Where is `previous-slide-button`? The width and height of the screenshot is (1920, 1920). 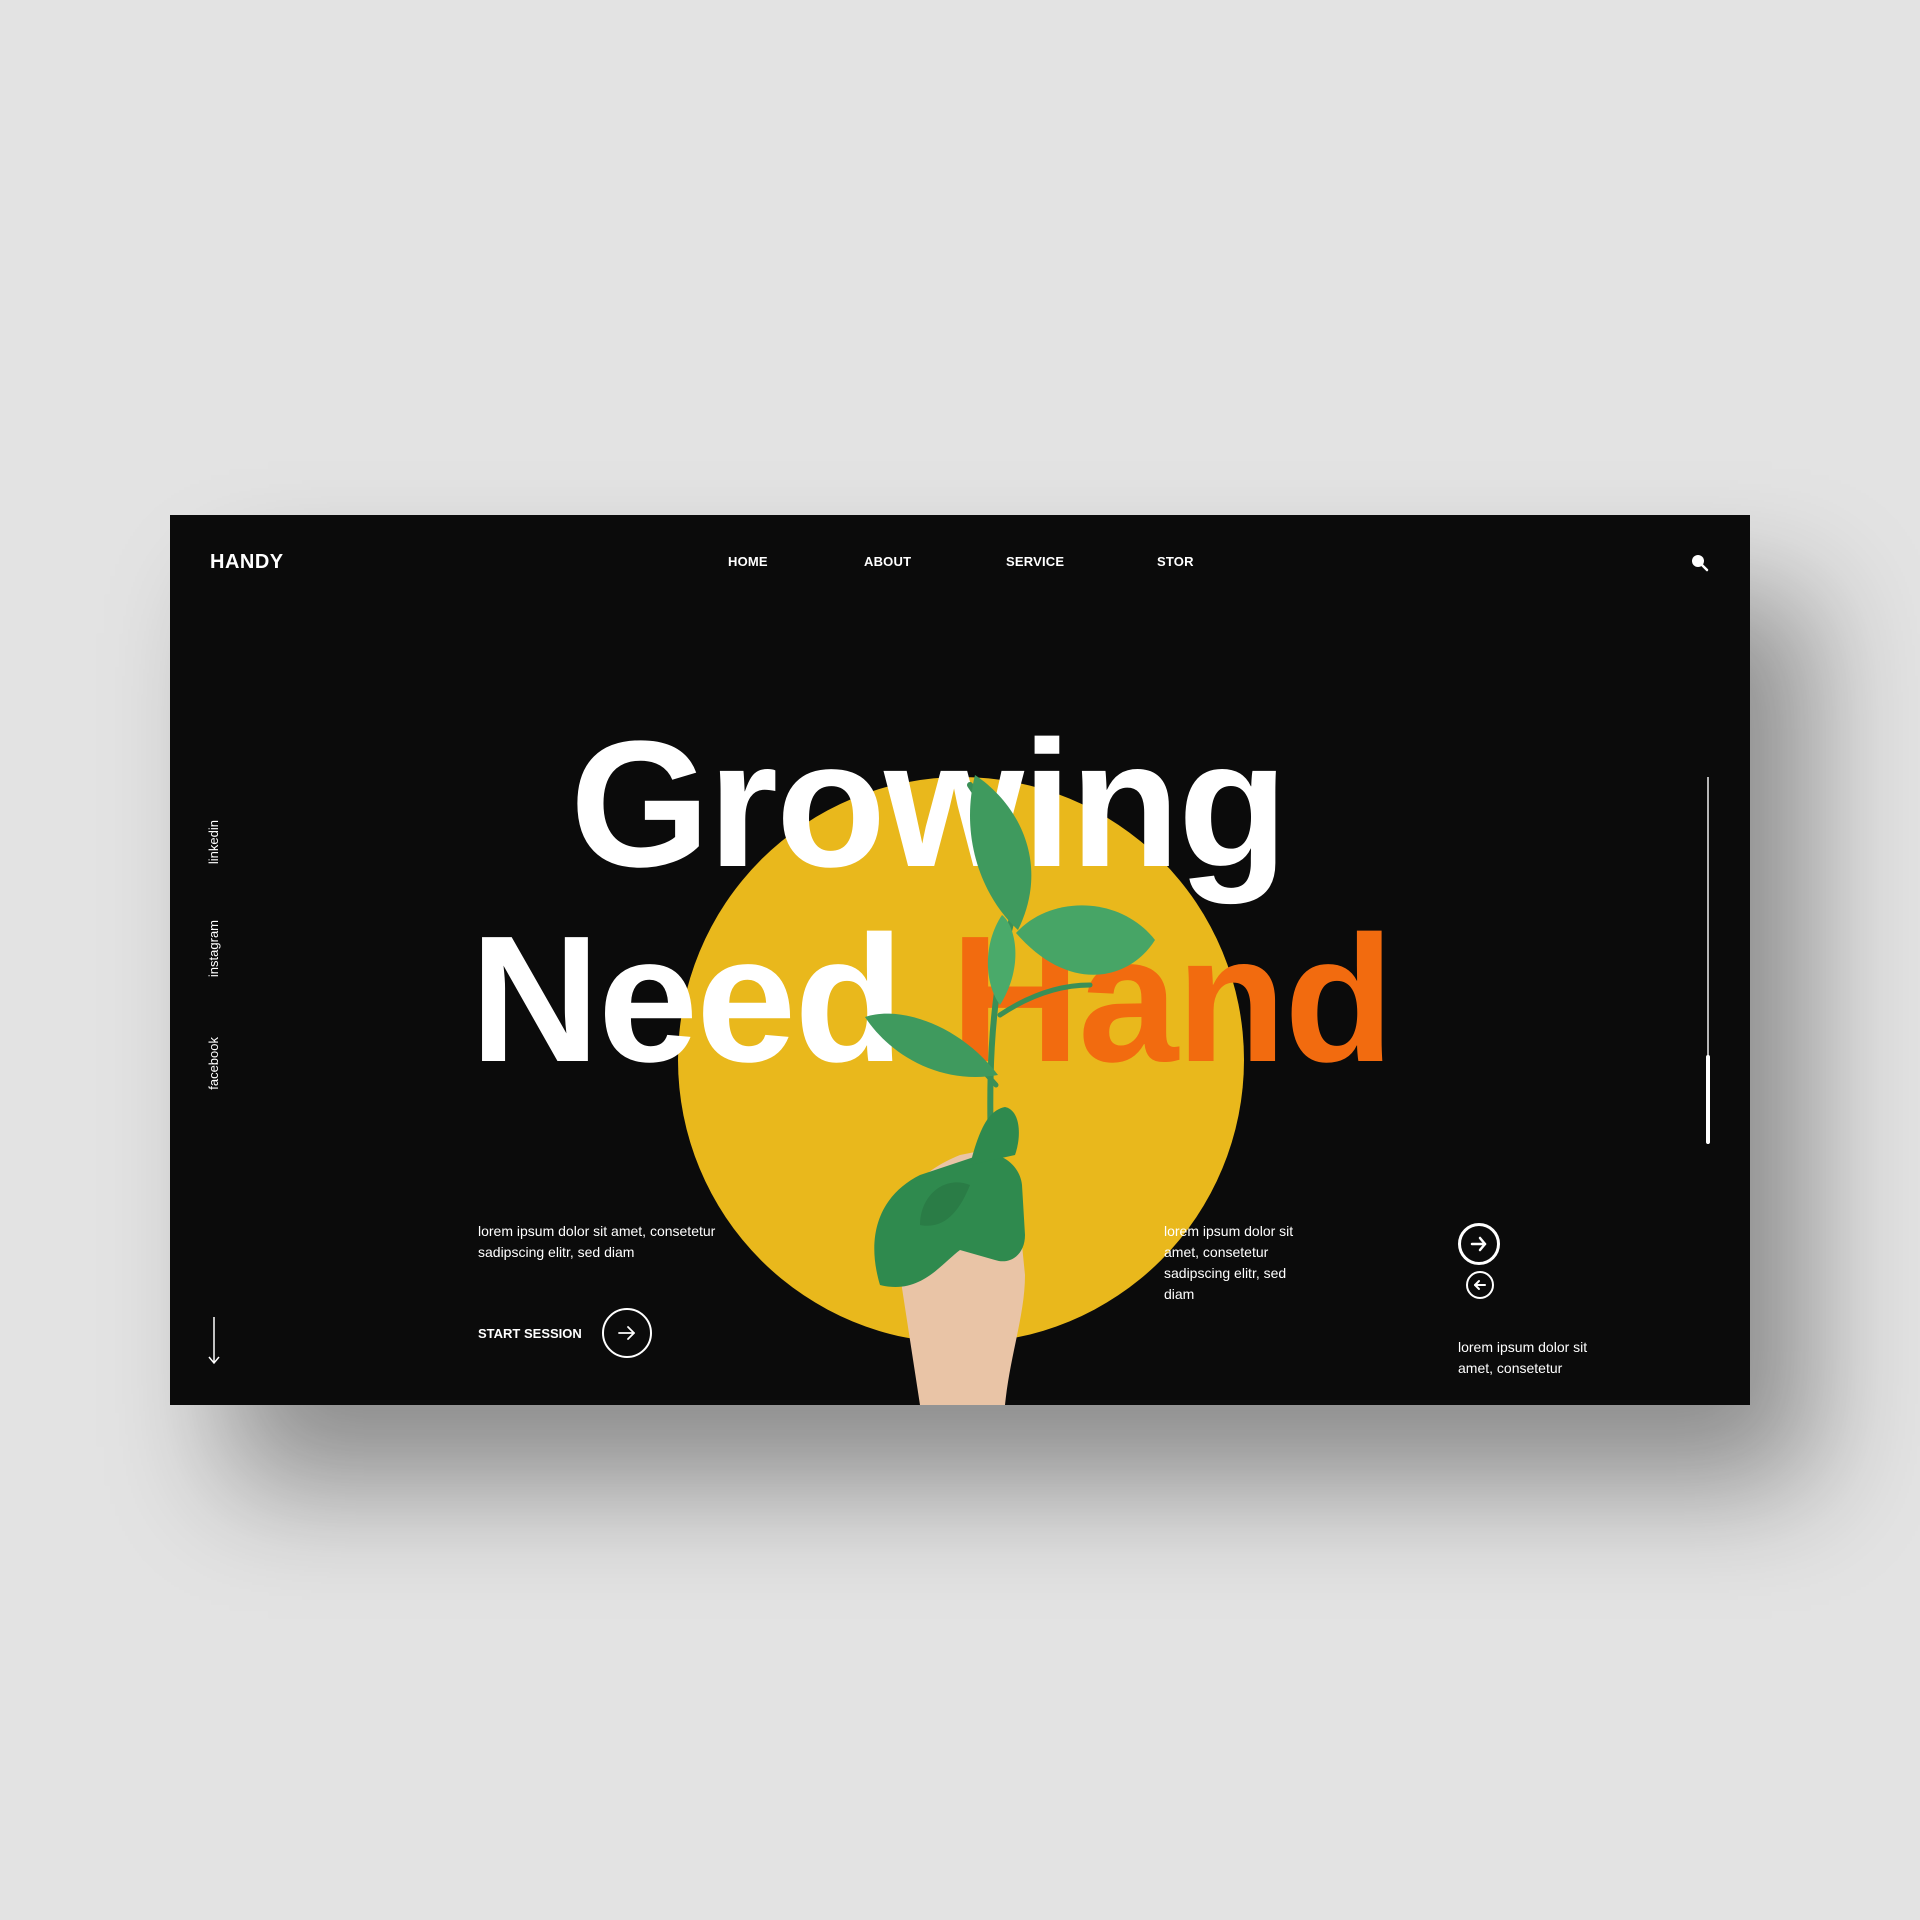
previous-slide-button is located at coordinates (1480, 1285).